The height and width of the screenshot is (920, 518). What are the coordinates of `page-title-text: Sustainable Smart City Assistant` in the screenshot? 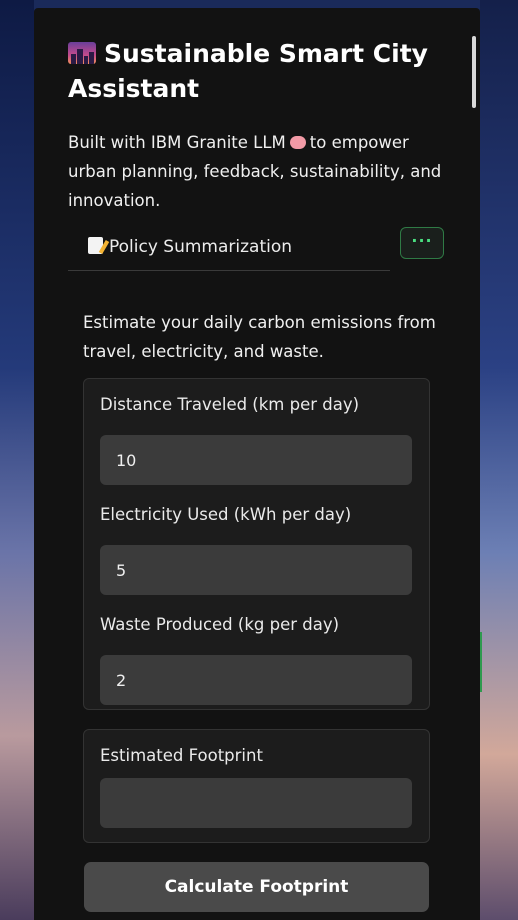 It's located at (248, 71).